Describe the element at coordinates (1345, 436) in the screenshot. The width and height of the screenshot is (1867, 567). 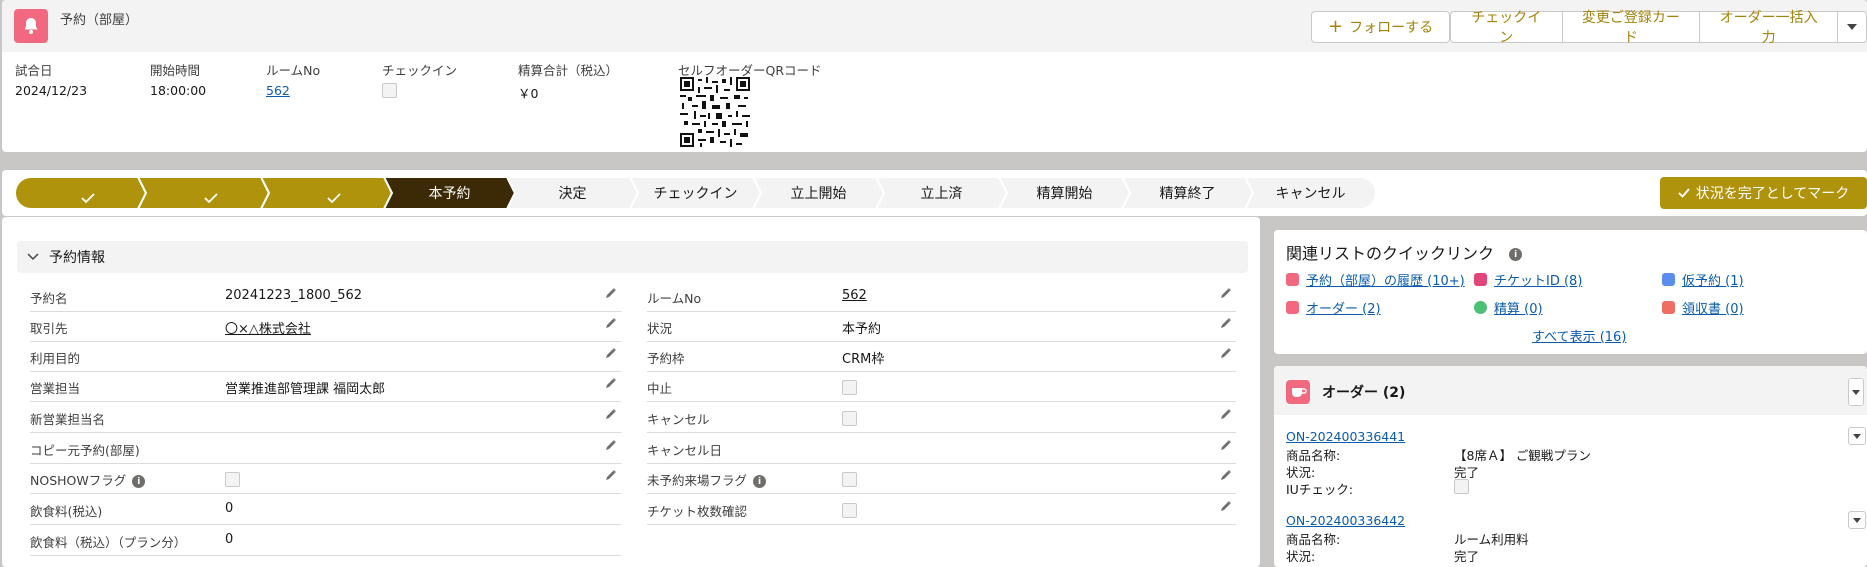
I see `order-link: ON-202400336441` at that location.